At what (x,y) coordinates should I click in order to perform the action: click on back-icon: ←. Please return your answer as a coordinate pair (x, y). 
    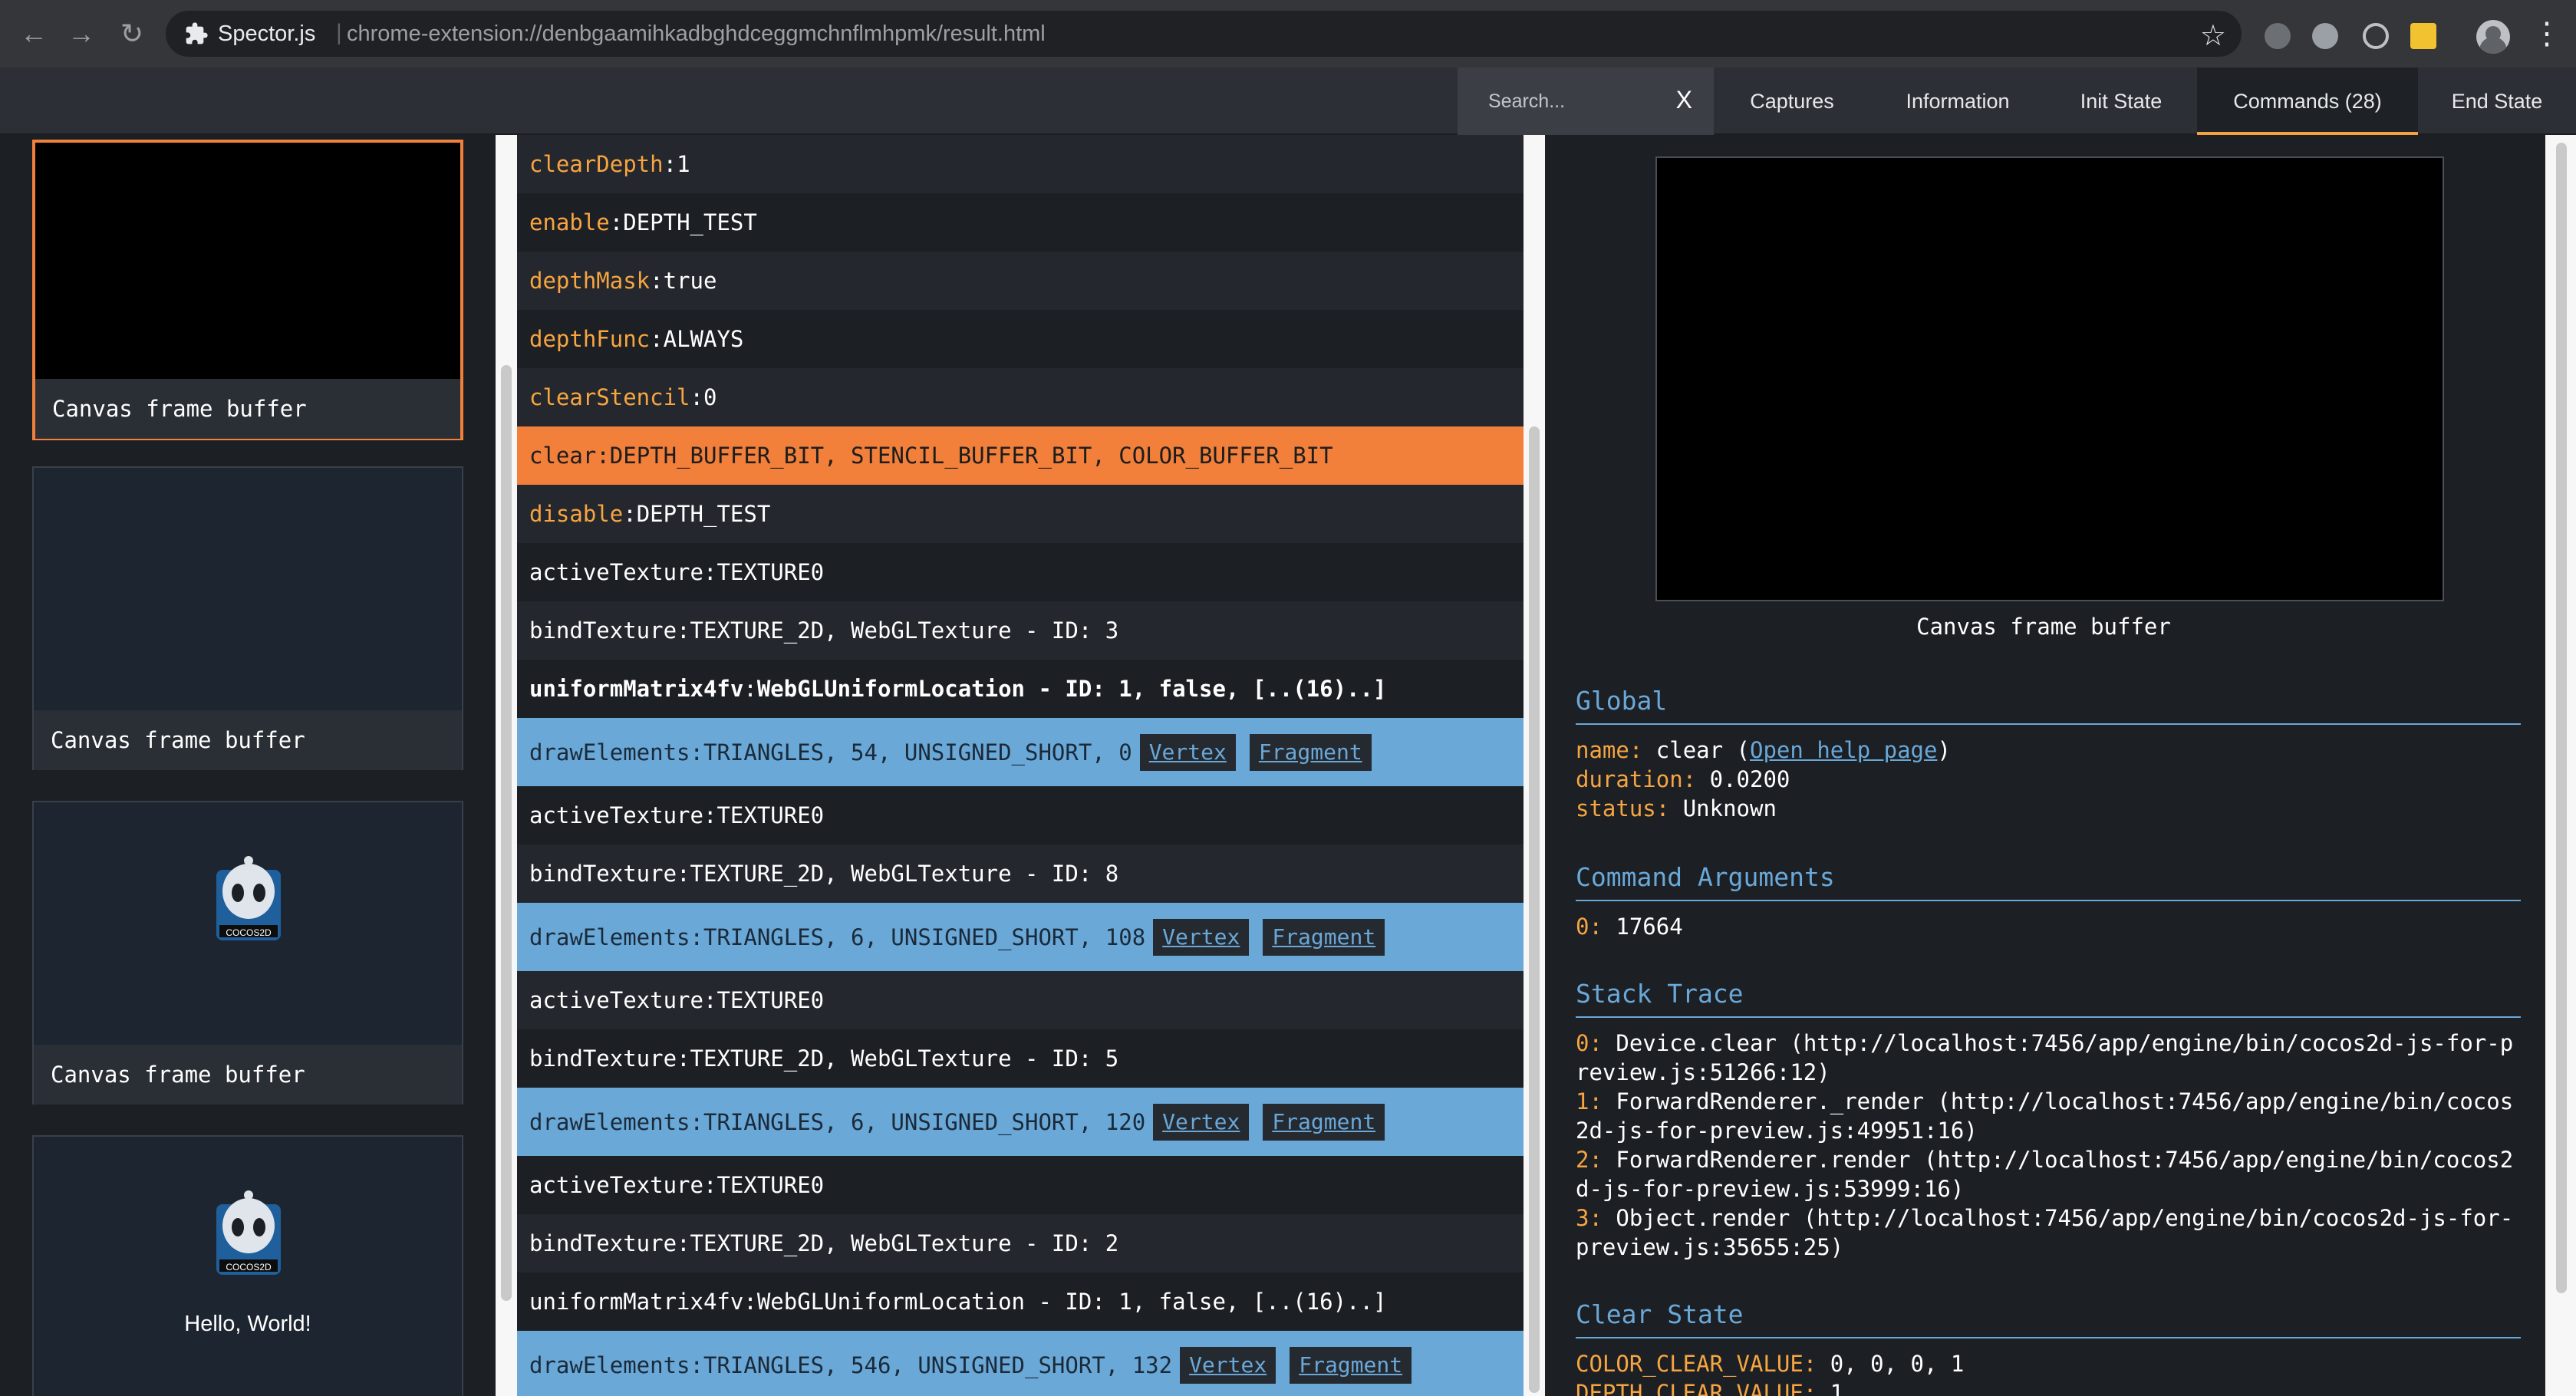
    Looking at the image, I should click on (34, 34).